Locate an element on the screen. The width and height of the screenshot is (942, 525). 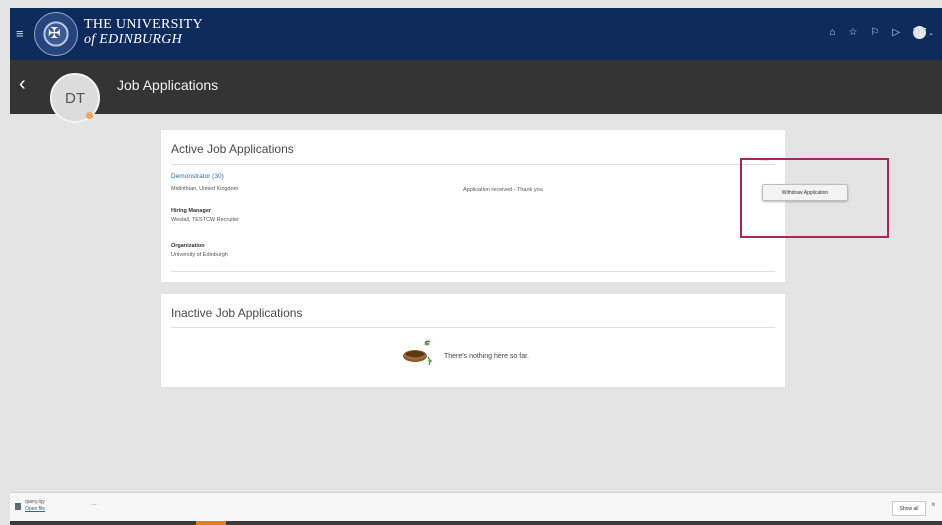
active-applications-heading: Active Job Applications is located at coordinates (232, 149).